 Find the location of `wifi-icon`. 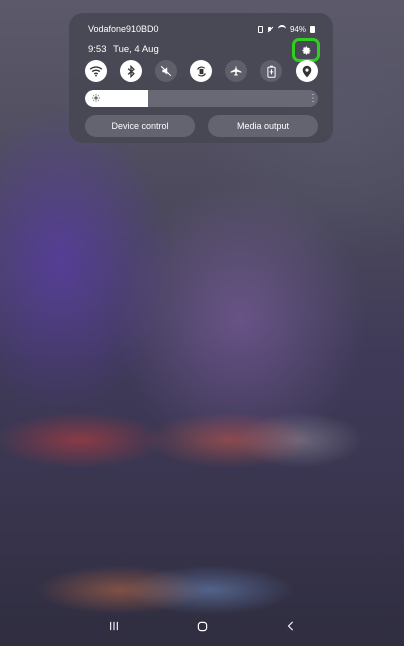

wifi-icon is located at coordinates (96, 71).